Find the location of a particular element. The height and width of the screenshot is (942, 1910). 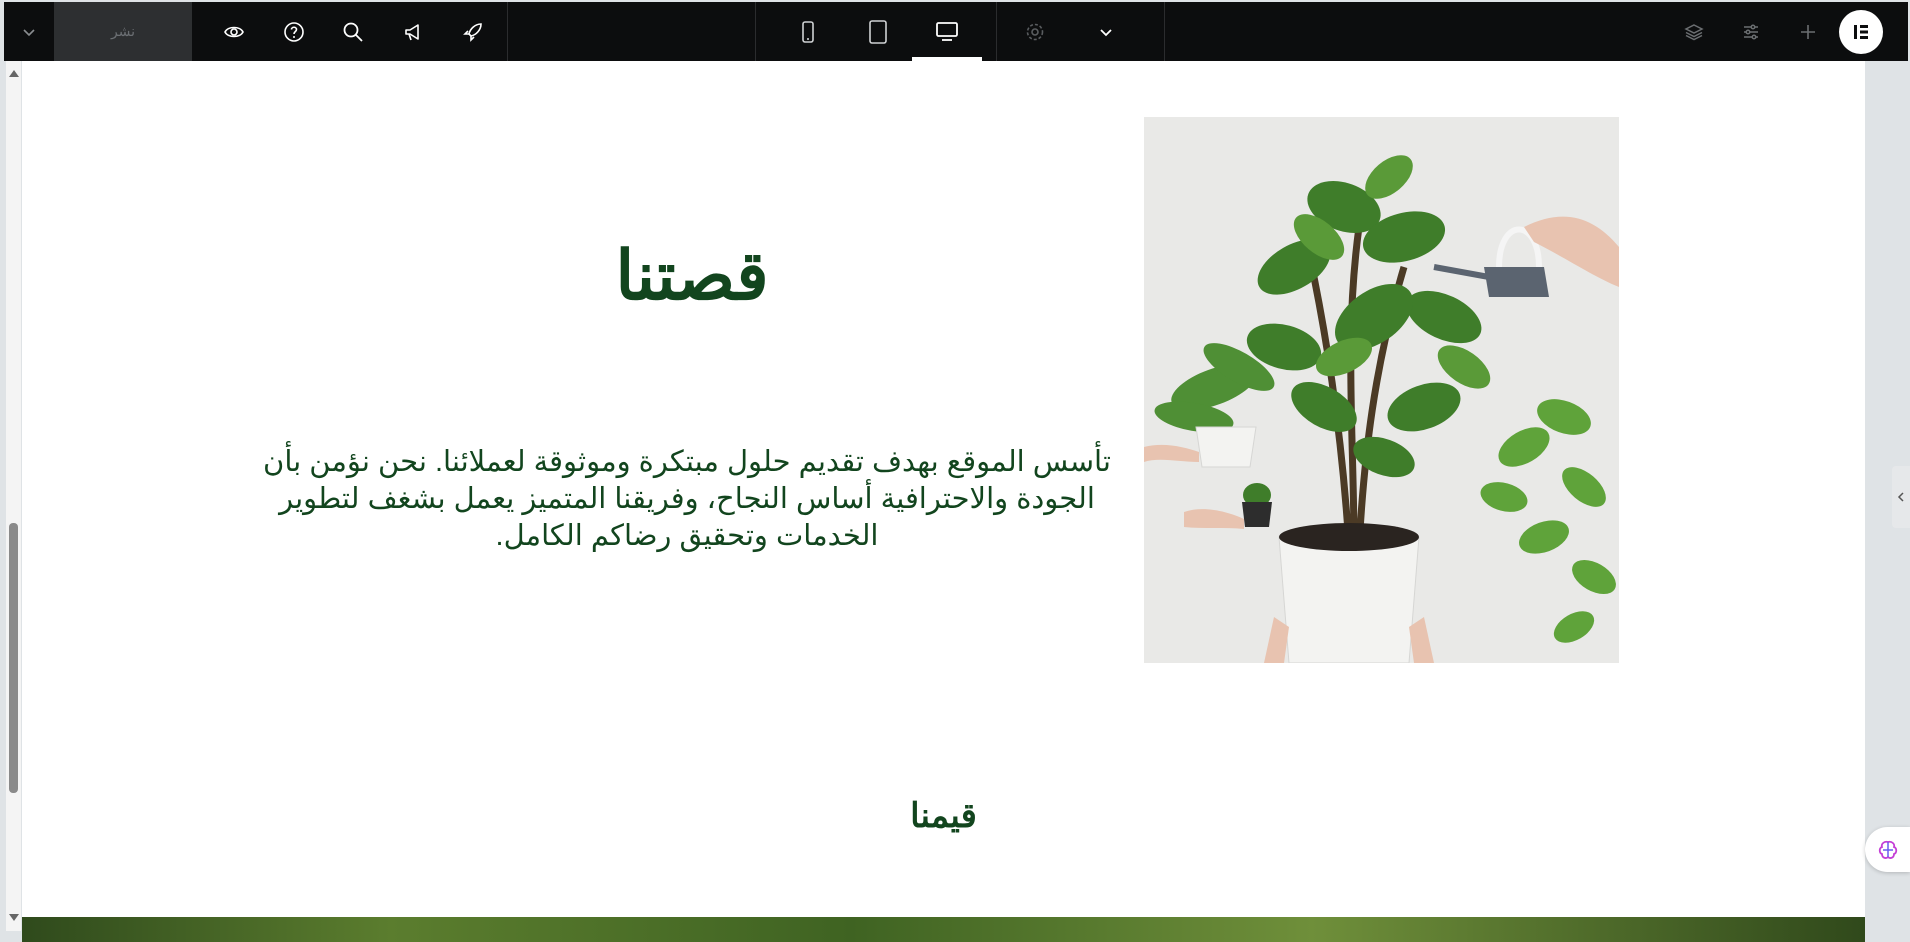

rocket-icon is located at coordinates (472, 32).